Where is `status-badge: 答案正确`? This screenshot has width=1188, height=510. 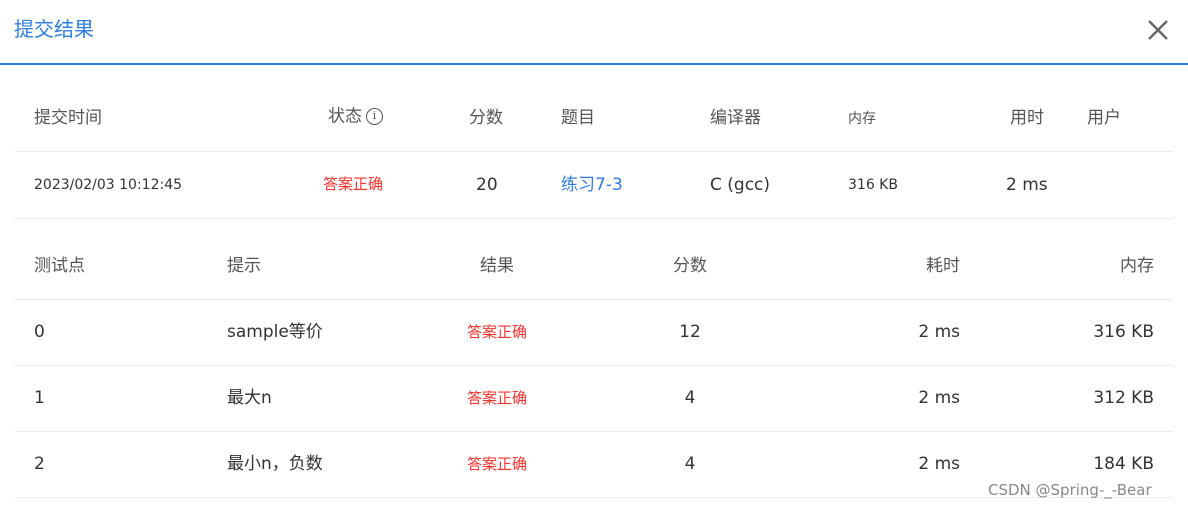
status-badge: 答案正确 is located at coordinates (353, 184).